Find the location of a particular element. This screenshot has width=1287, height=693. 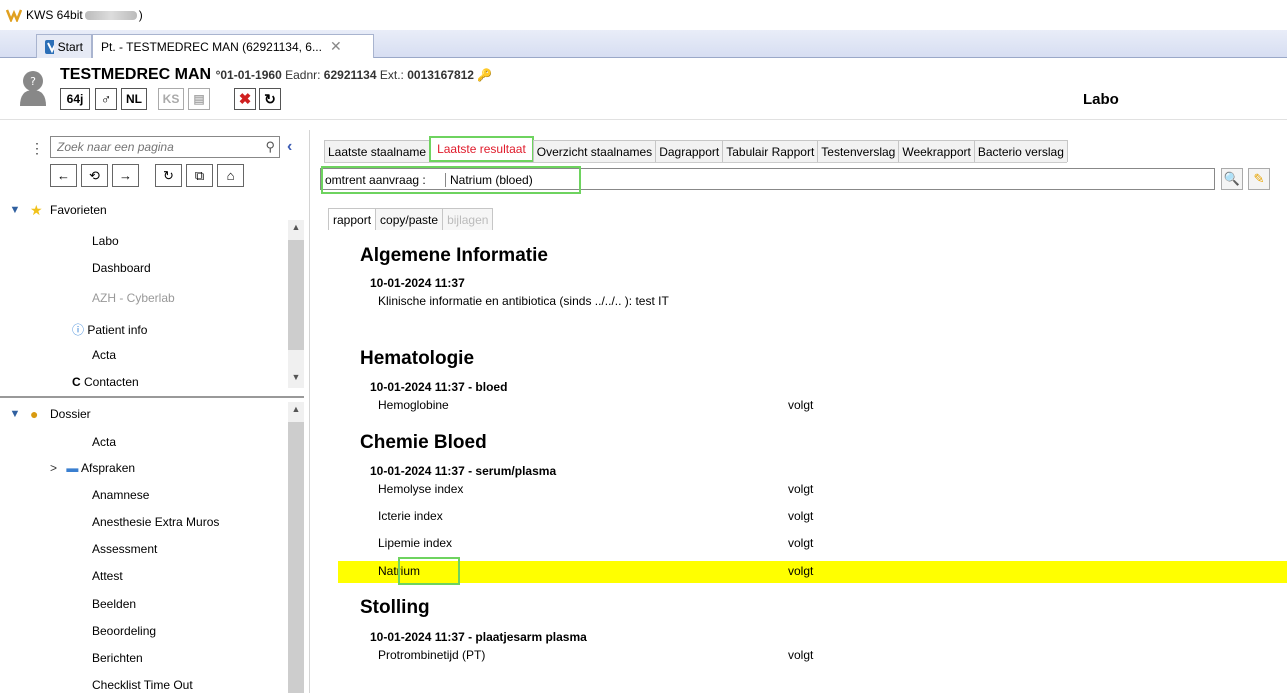

window-titlebar: KWS 64bit ) is located at coordinates (643, 15).